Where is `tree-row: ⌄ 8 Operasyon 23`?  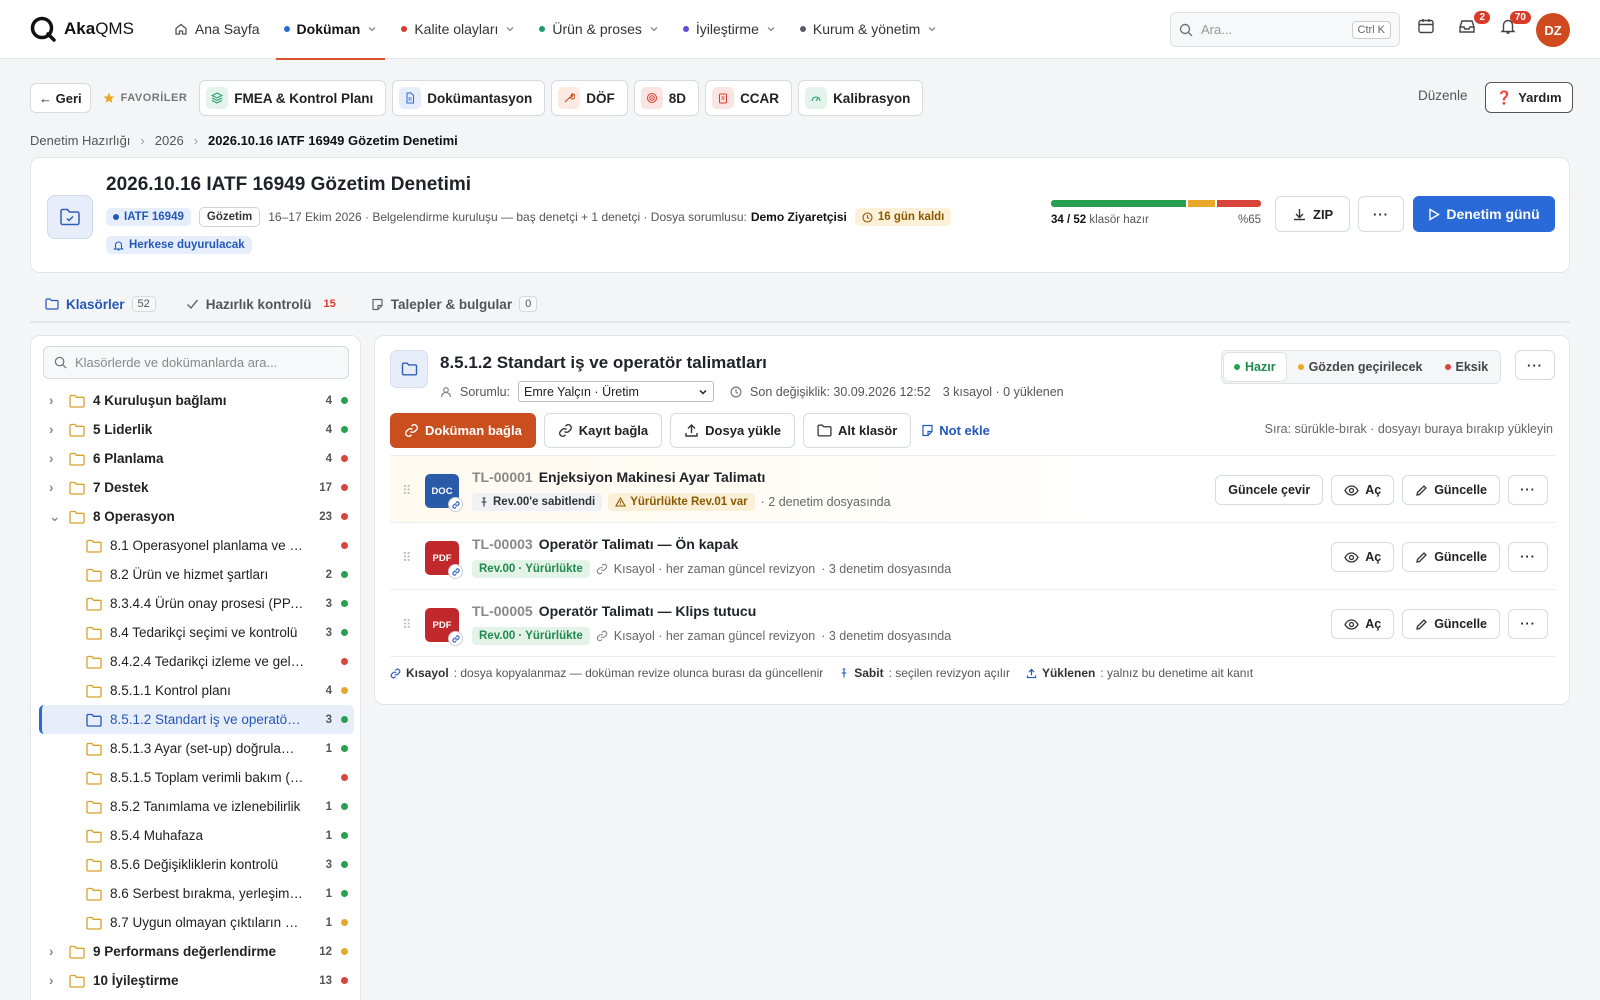
tree-row: ⌄ 8 Operasyon 23 is located at coordinates (196, 516).